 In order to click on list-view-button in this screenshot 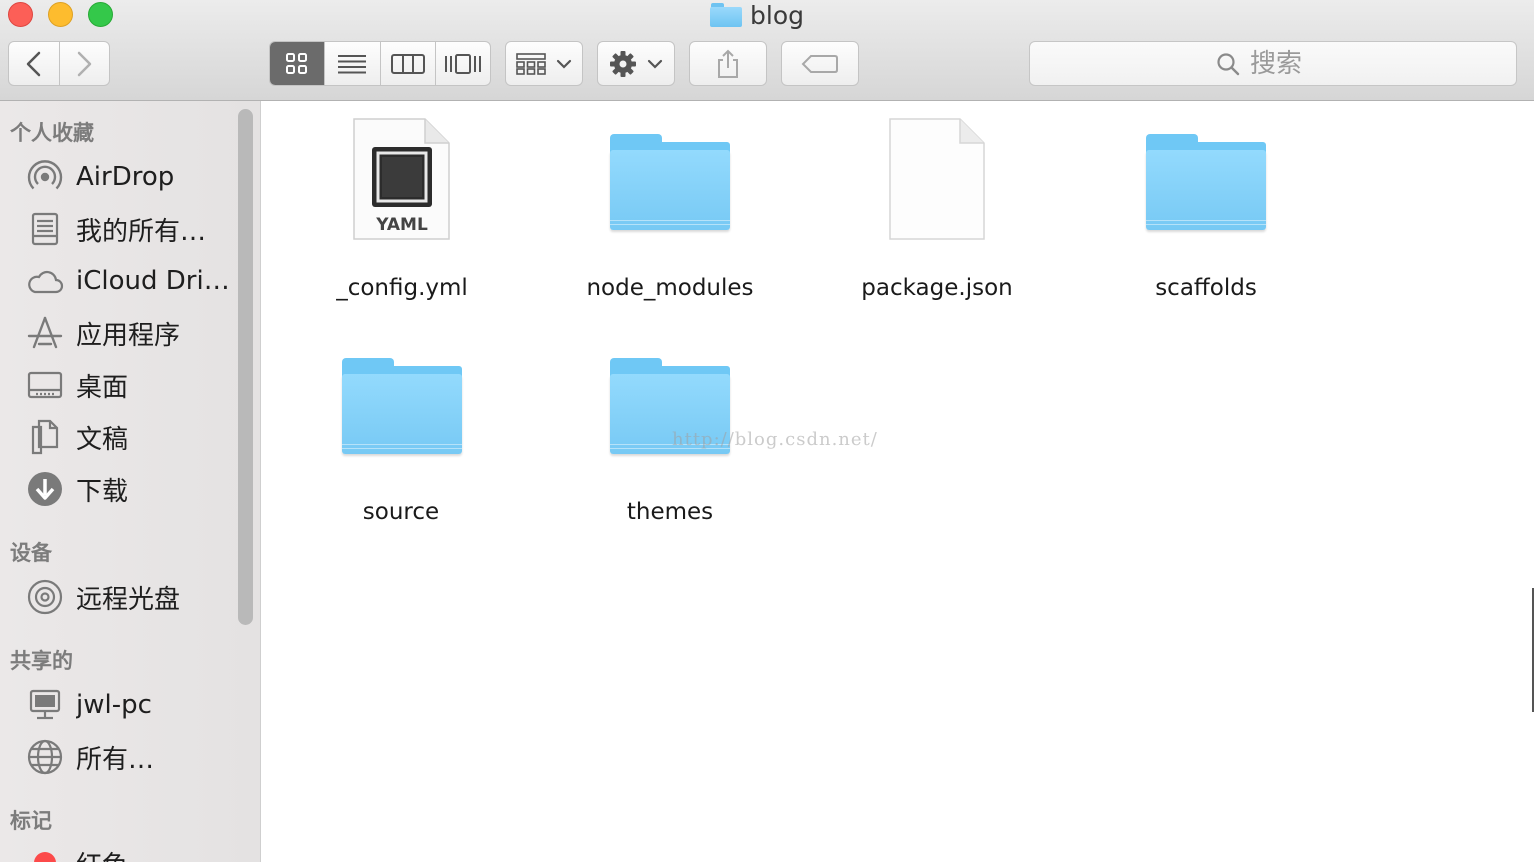, I will do `click(351, 63)`.